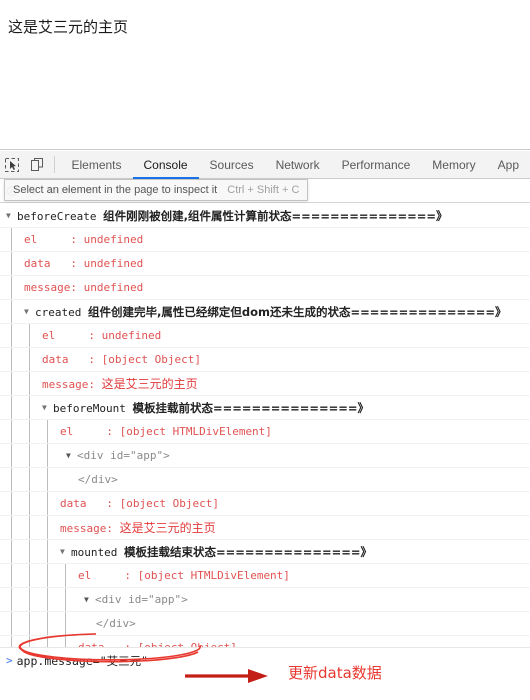  I want to click on tab-elements: Elements, so click(96, 165).